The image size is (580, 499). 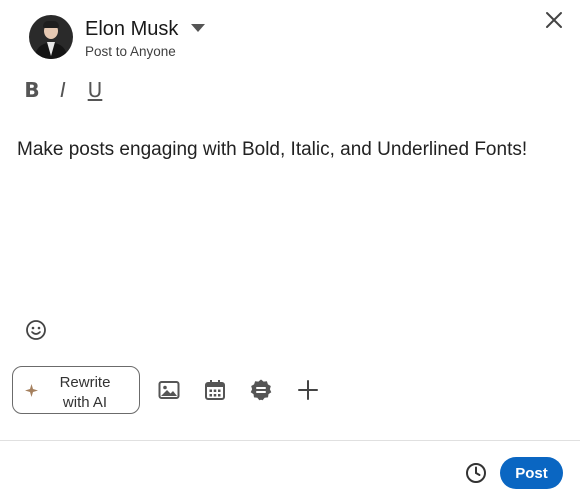 I want to click on chevron-down-icon, so click(x=198, y=28).